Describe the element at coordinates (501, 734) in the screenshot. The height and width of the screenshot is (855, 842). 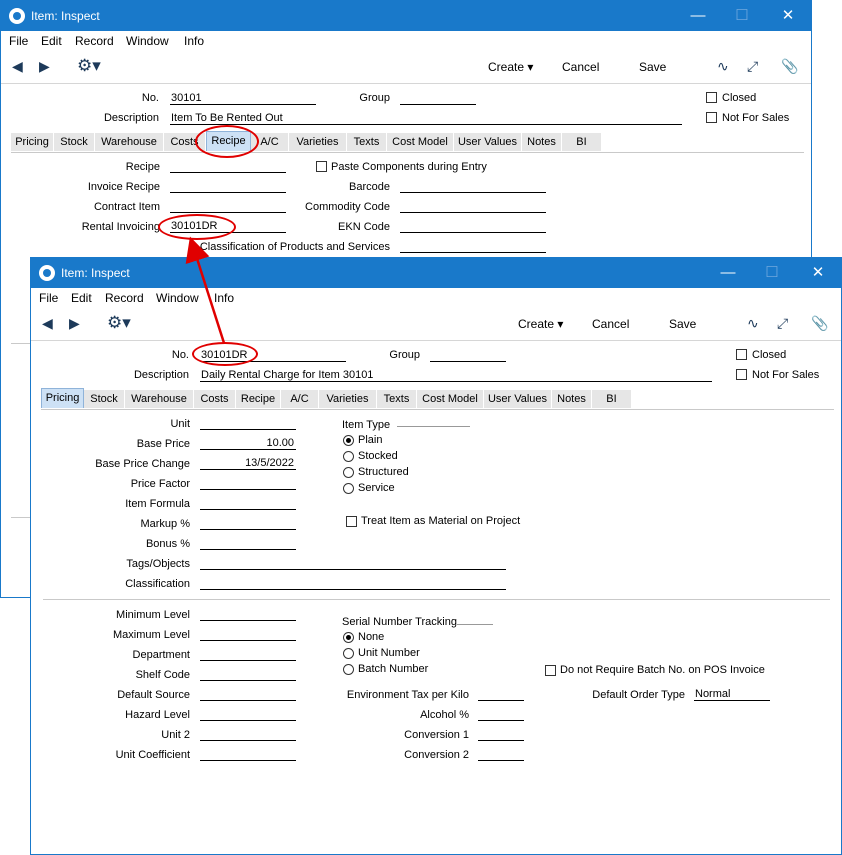
I see `conversion-1-field` at that location.